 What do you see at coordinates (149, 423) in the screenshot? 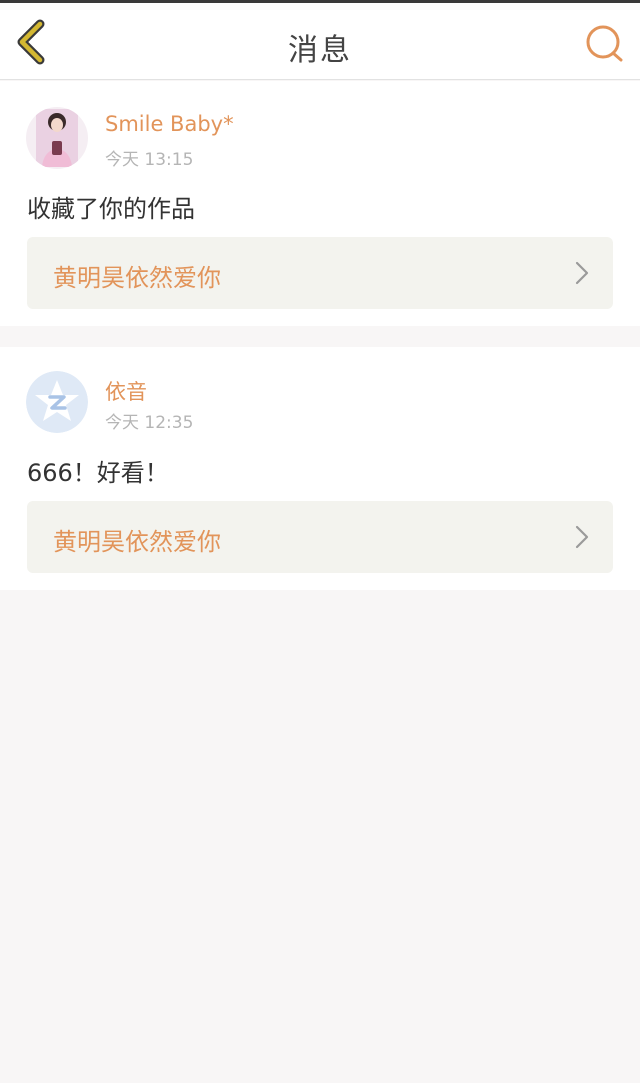
I see `timestamp: 今天 12:35` at bounding box center [149, 423].